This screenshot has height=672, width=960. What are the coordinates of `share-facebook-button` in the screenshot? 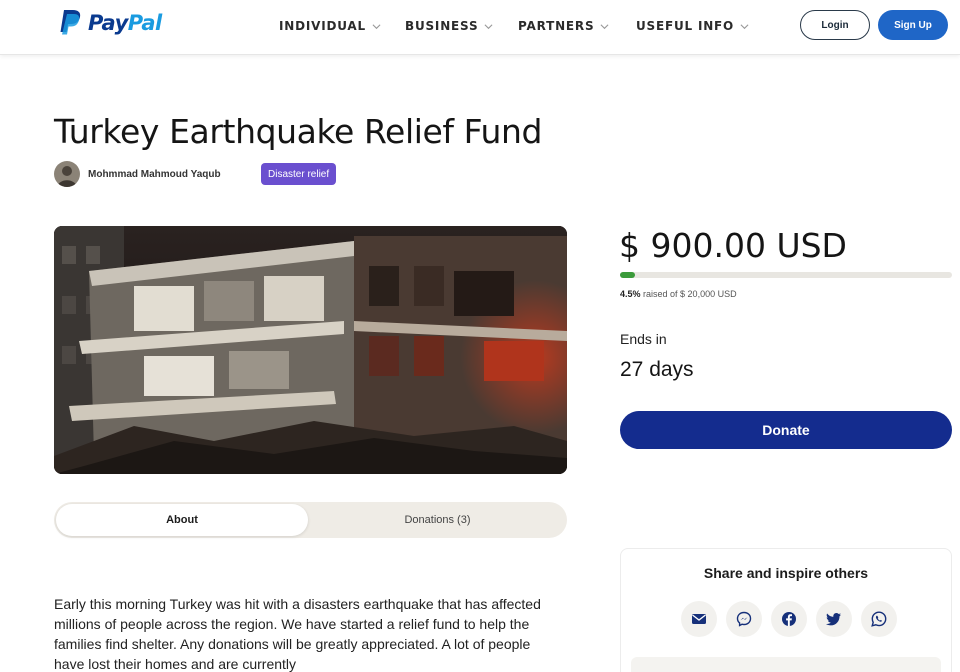 It's located at (789, 619).